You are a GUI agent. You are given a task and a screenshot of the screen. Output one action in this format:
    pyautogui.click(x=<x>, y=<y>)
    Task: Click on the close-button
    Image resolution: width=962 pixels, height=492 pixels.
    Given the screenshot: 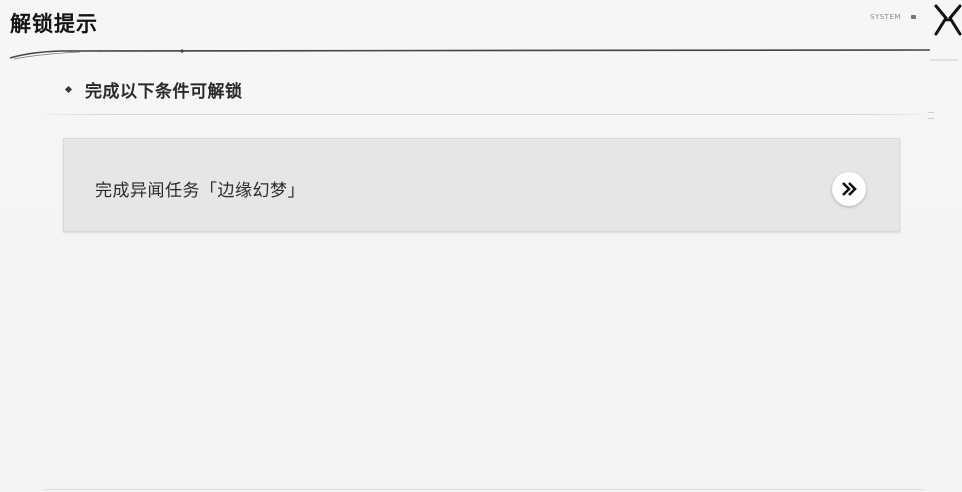 What is the action you would take?
    pyautogui.click(x=947, y=20)
    